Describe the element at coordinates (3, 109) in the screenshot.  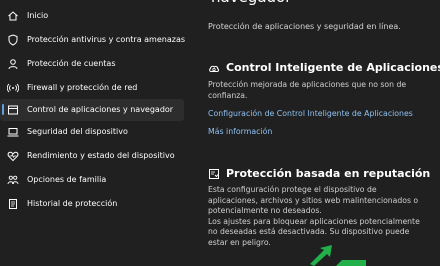
I see `selection-indicator` at that location.